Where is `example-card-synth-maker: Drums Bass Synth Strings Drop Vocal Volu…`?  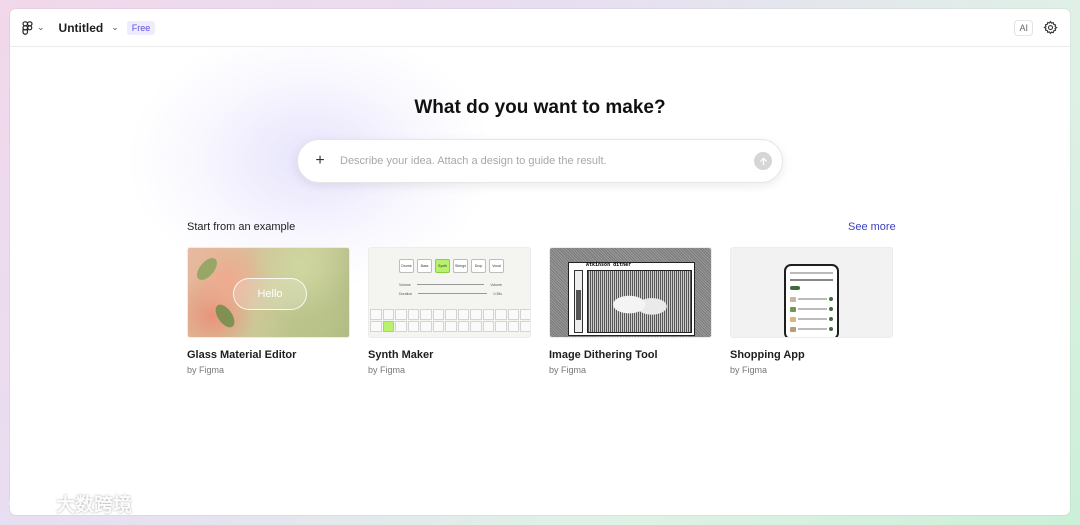 example-card-synth-maker: Drums Bass Synth Strings Drop Vocal Volu… is located at coordinates (449, 311).